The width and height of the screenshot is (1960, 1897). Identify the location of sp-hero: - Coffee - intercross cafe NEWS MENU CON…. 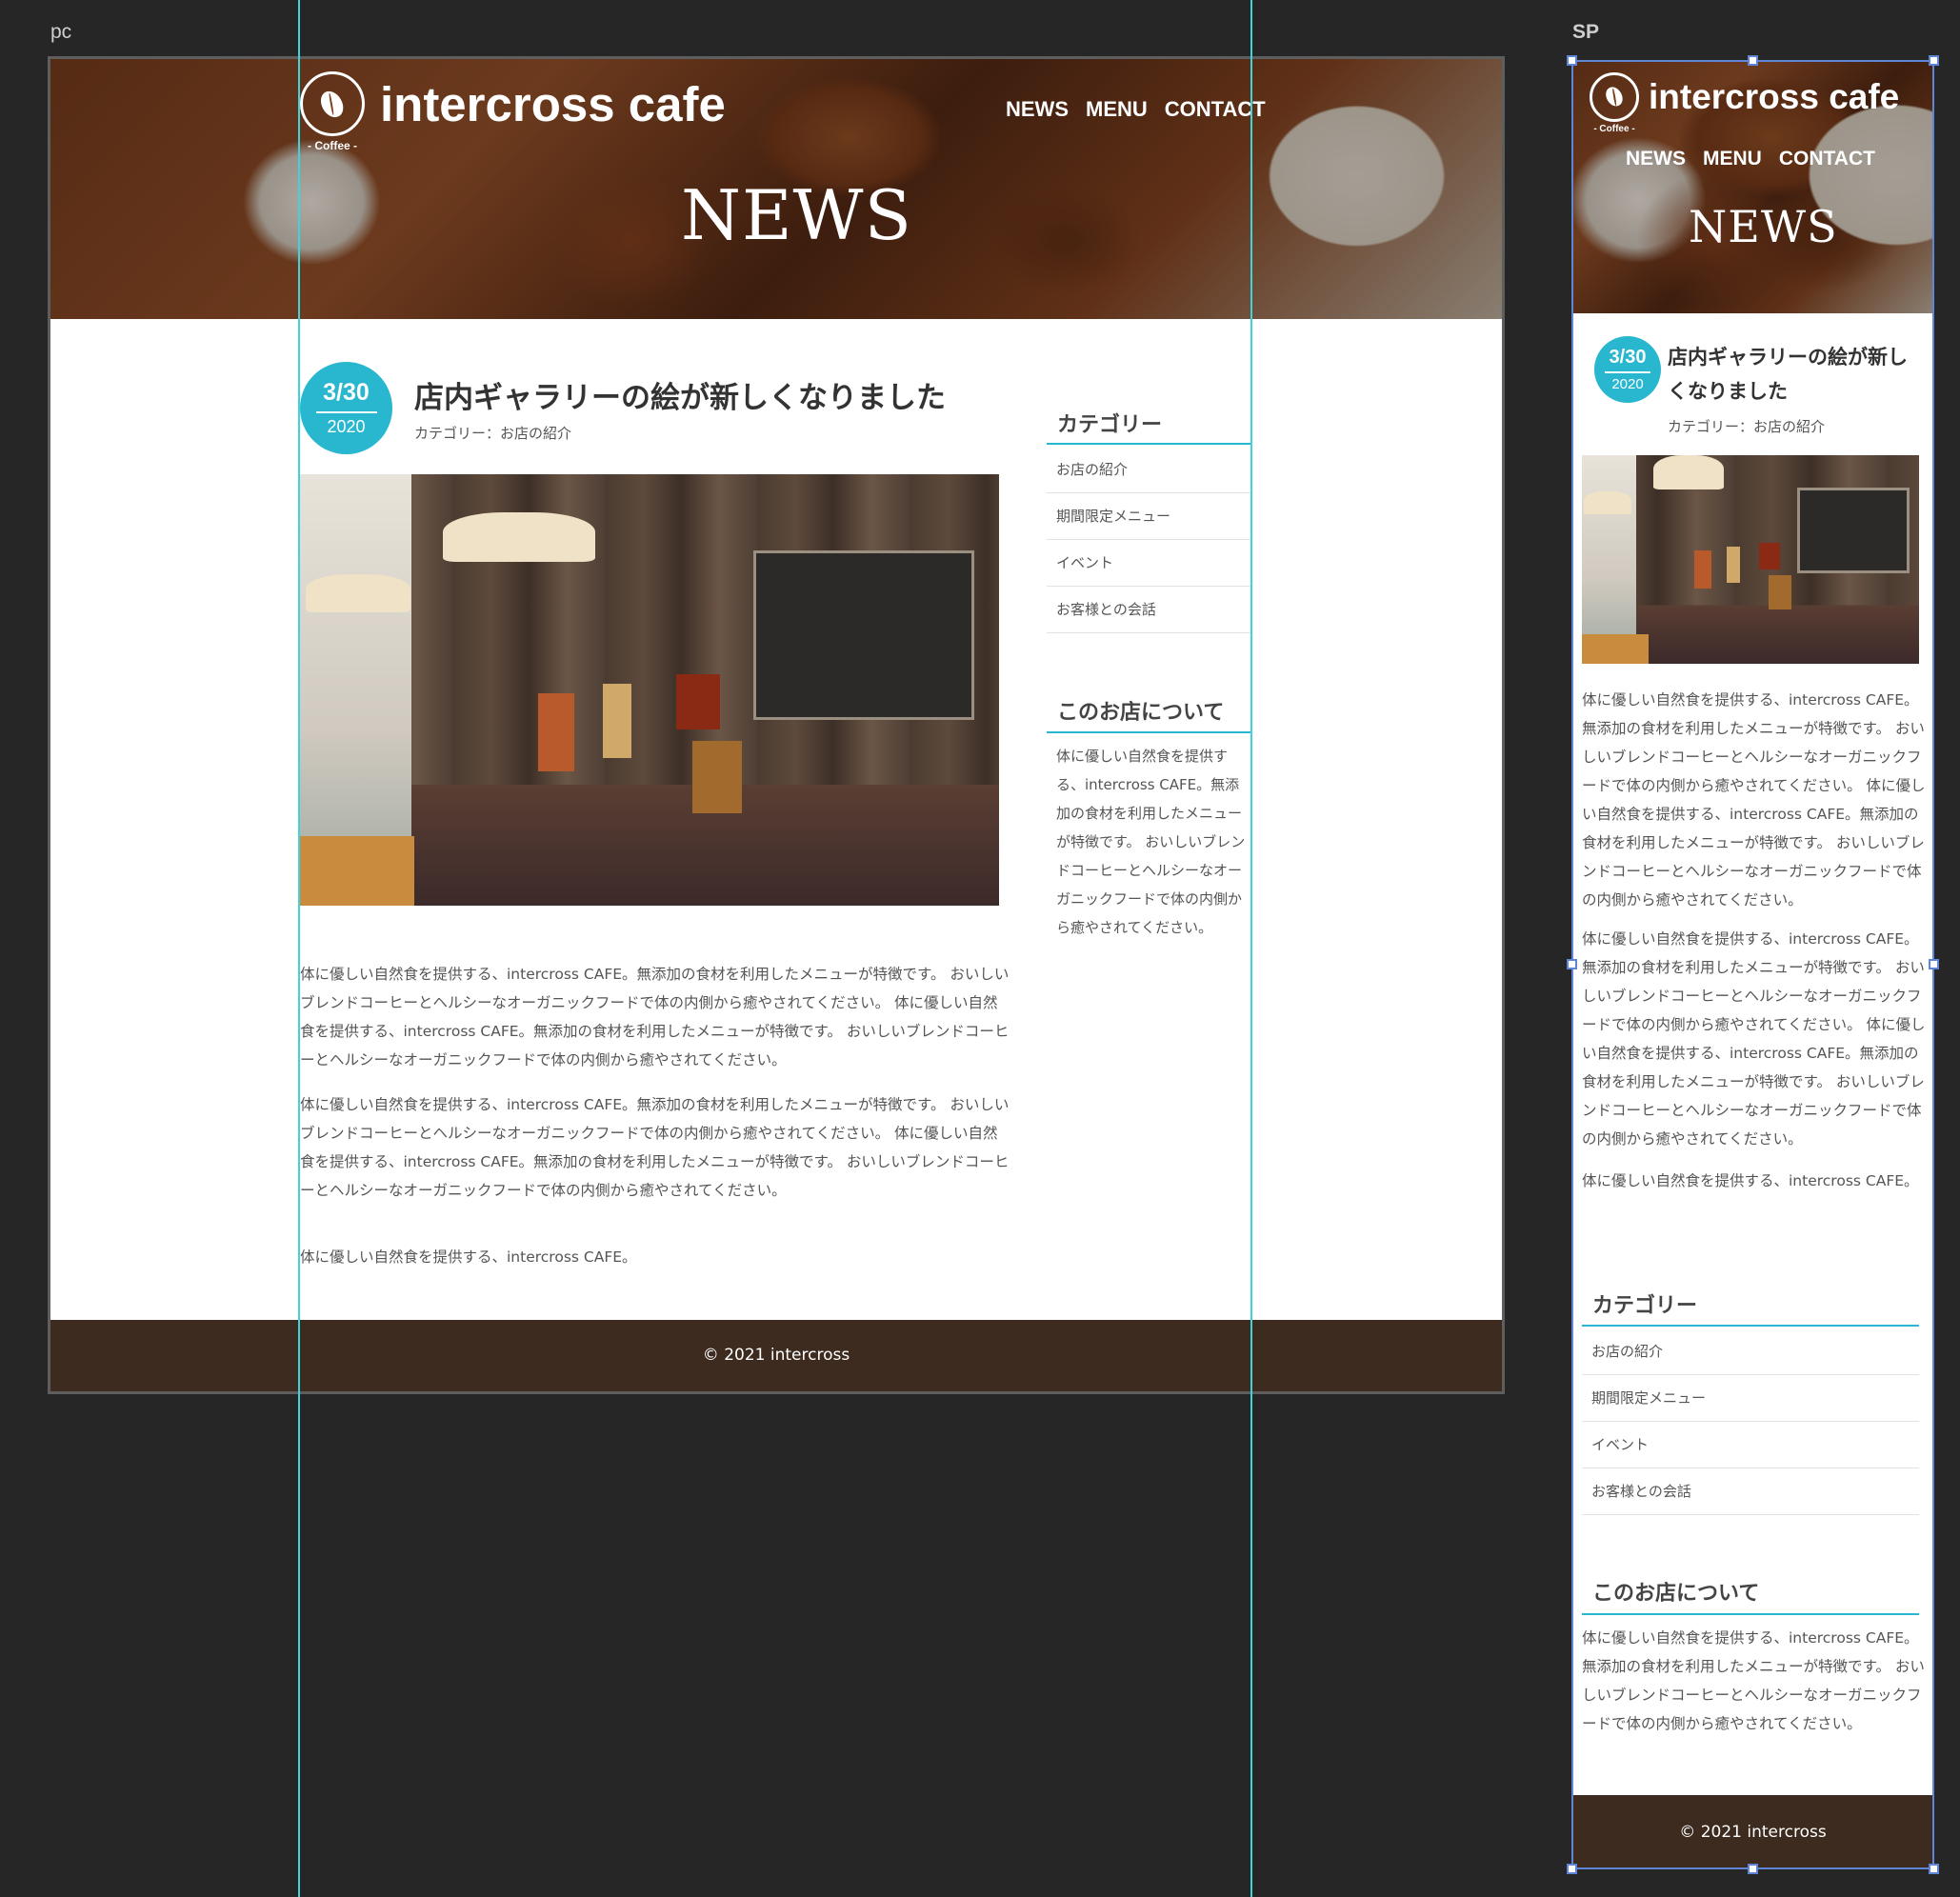
(1752, 187).